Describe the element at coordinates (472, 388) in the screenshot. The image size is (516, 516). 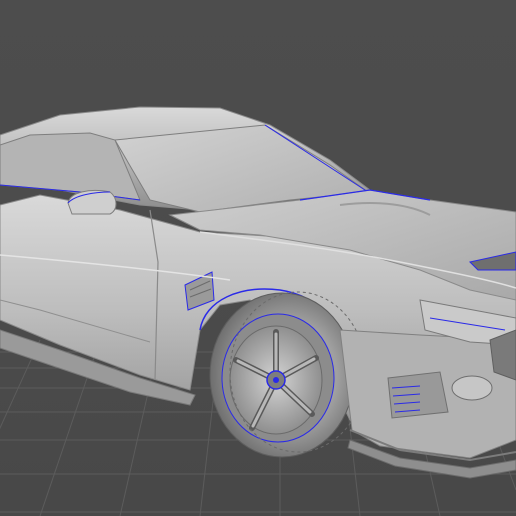
I see `fog-light` at that location.